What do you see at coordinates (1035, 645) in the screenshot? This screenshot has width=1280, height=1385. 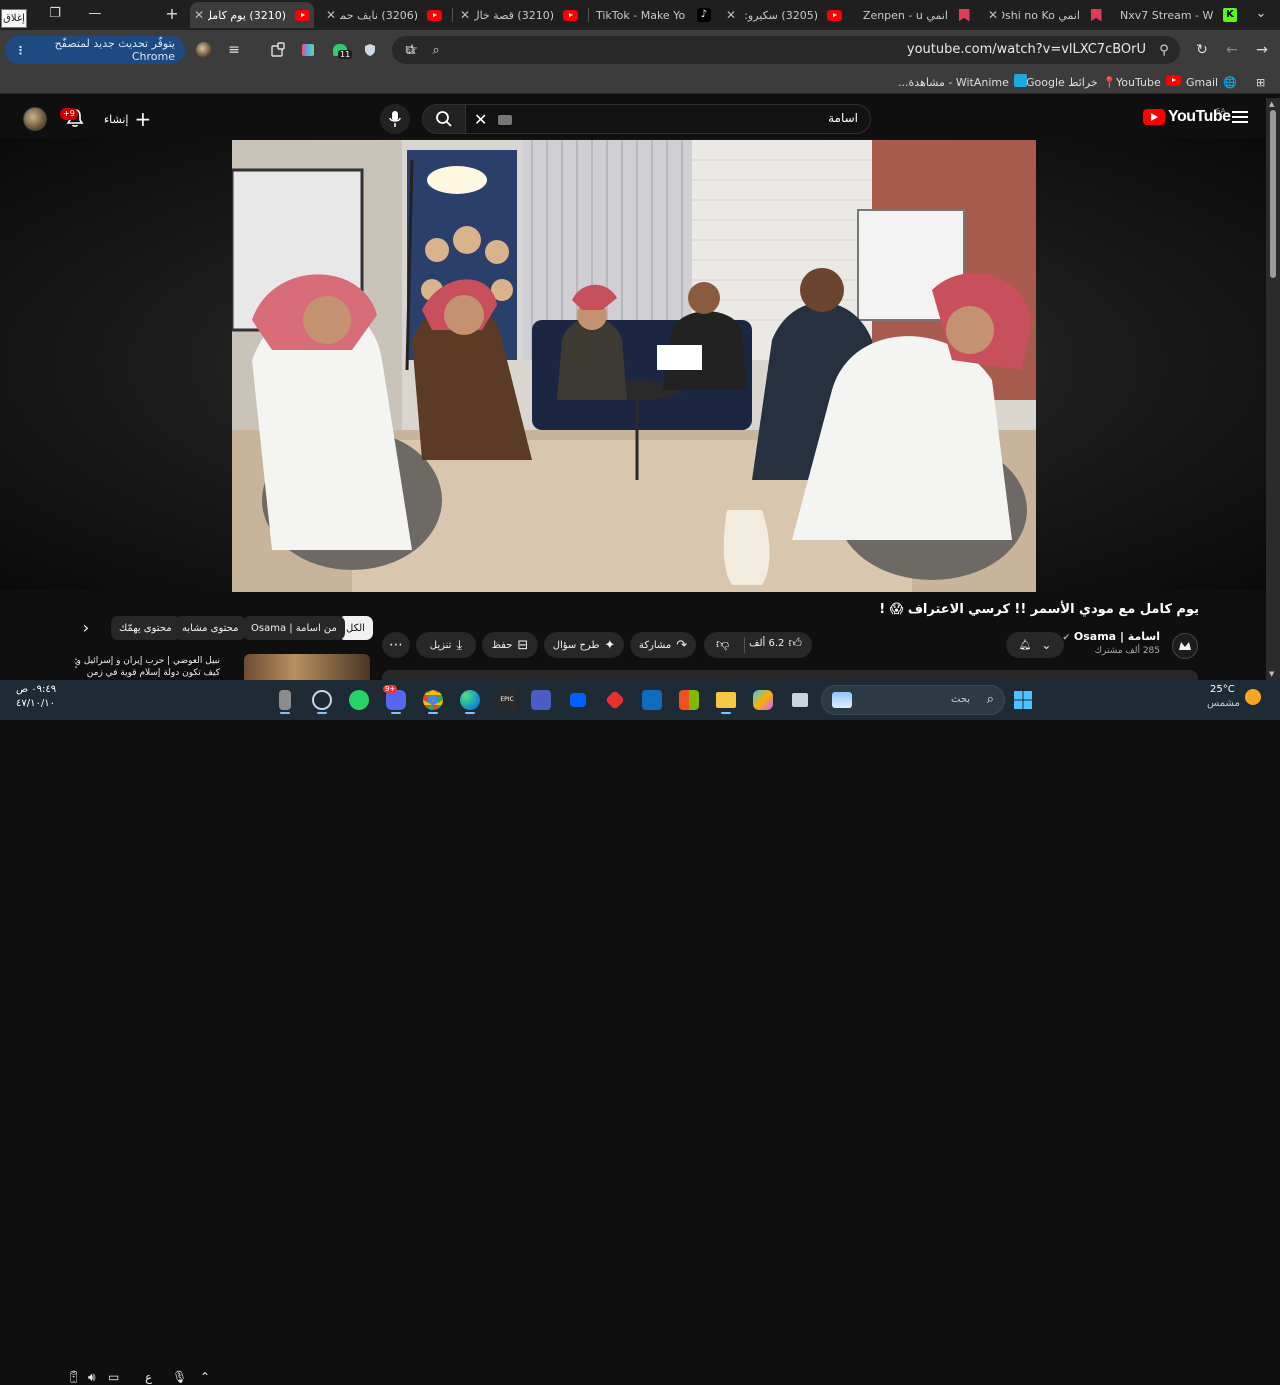 I see `subscribed-bell-button: ⌄ 🔔︎` at bounding box center [1035, 645].